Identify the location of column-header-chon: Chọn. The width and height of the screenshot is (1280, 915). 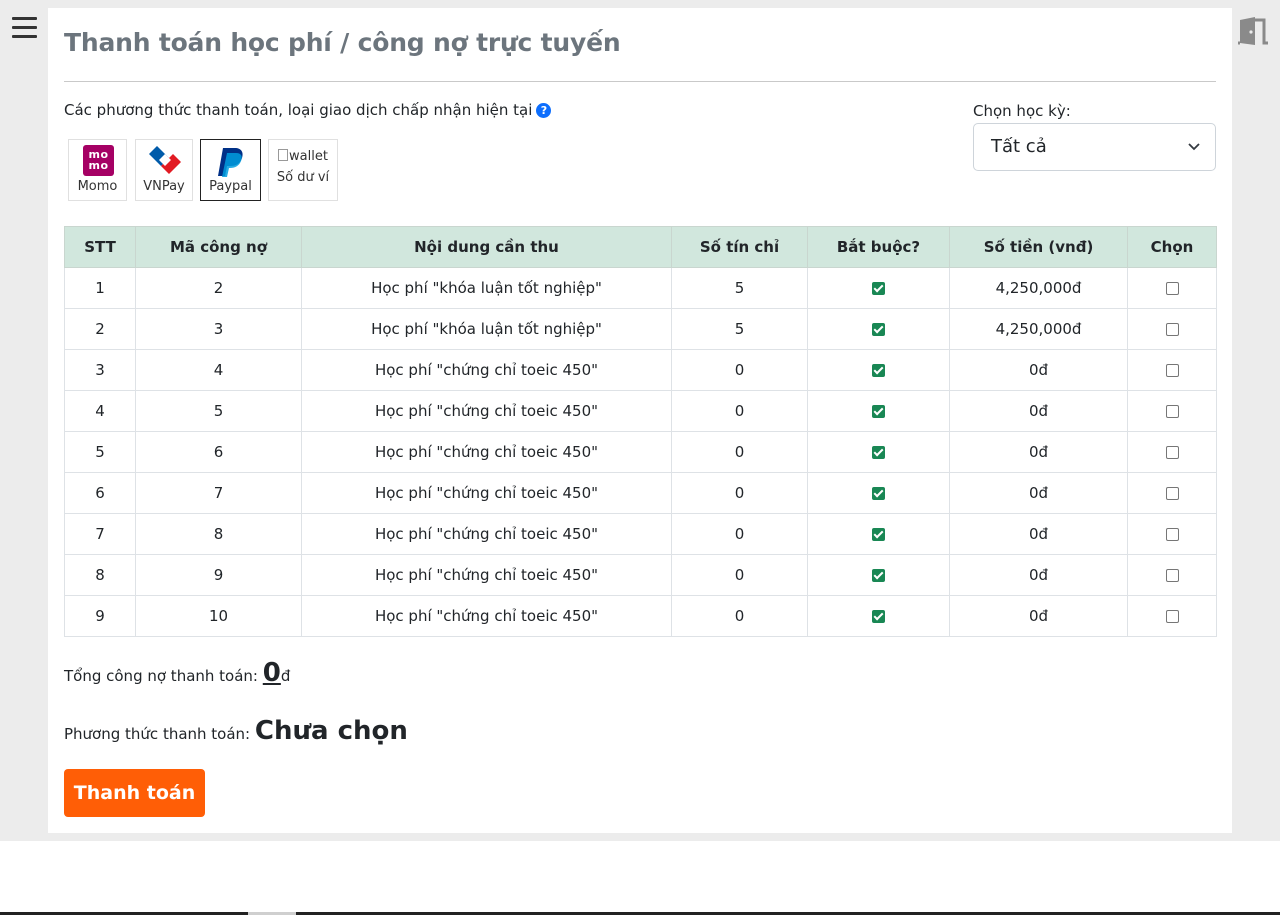
(1172, 247).